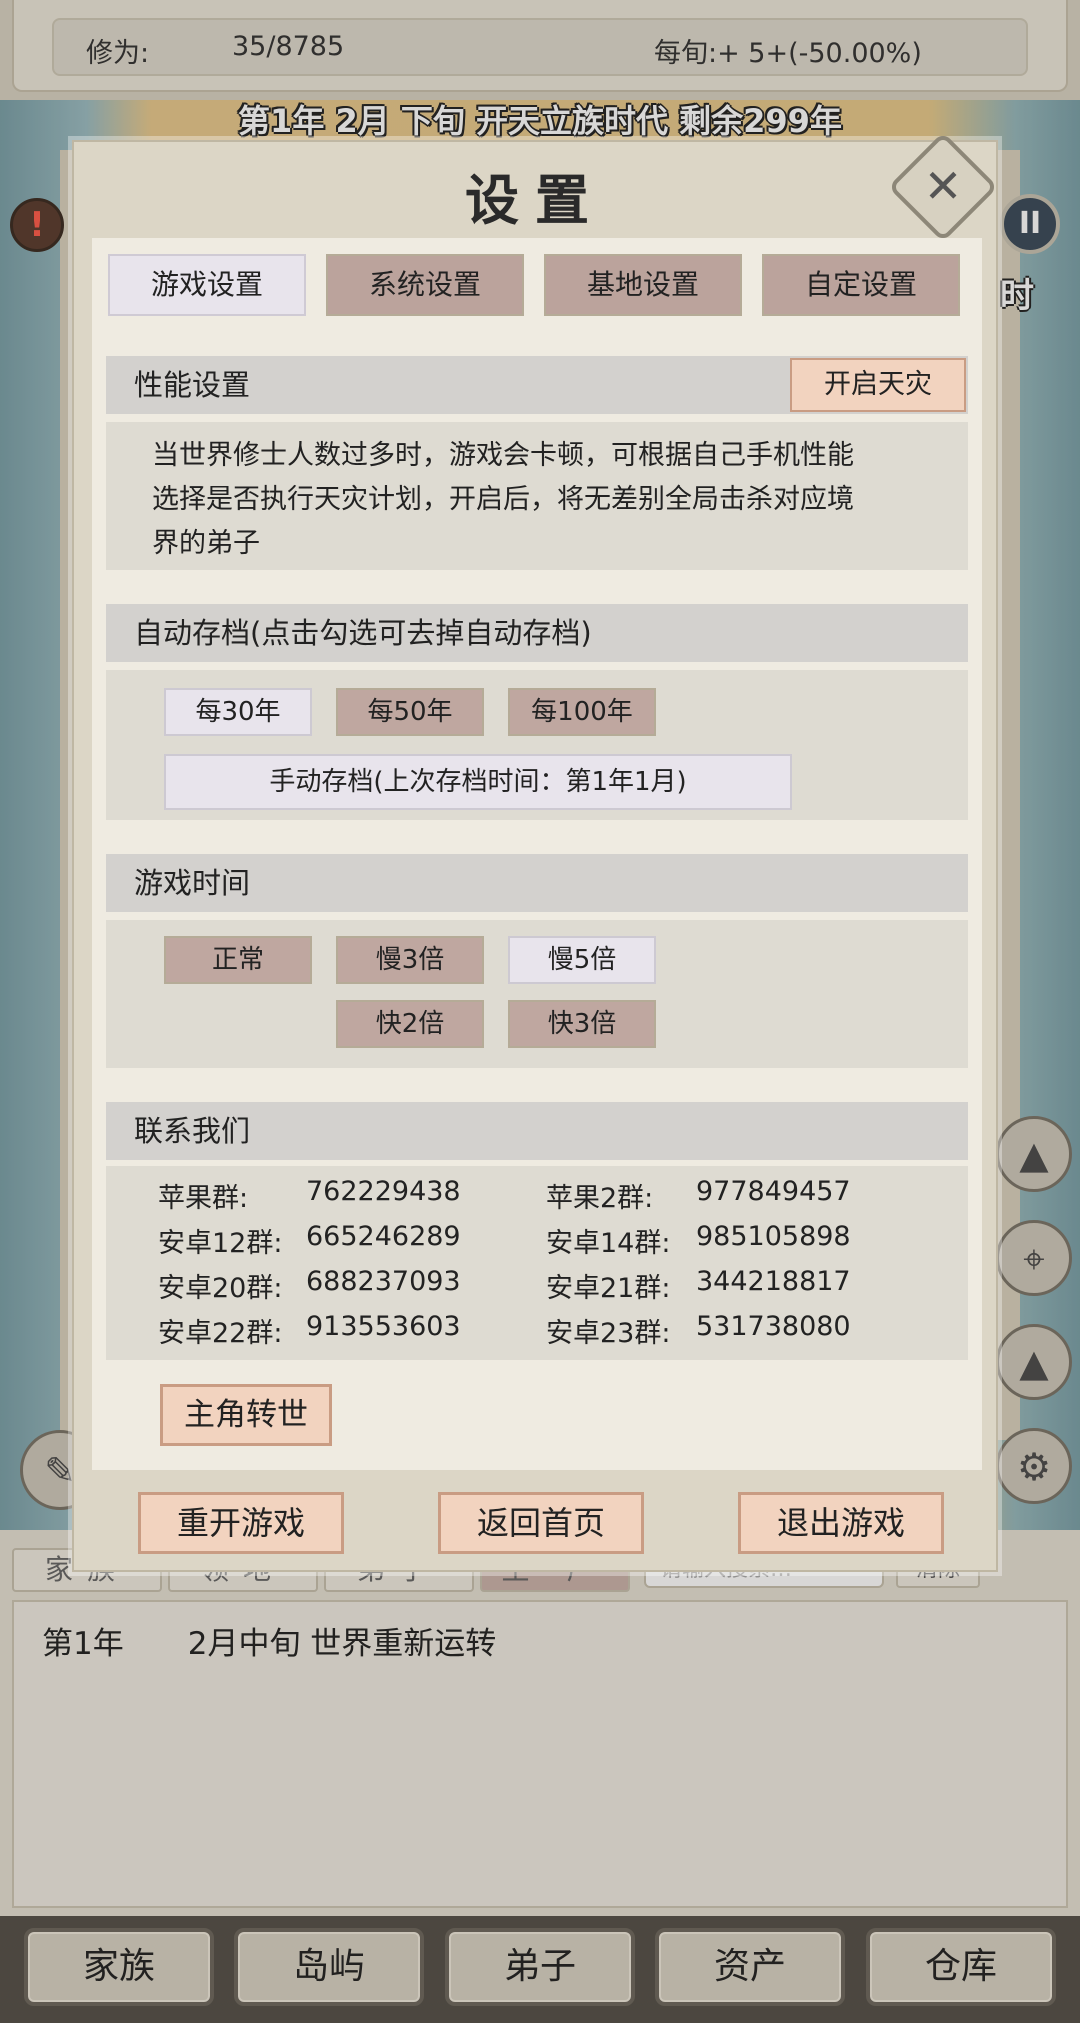  What do you see at coordinates (537, 1241) in the screenshot?
I see `contact-row: 安卓12群: 665246289 安卓14群: 985105898` at bounding box center [537, 1241].